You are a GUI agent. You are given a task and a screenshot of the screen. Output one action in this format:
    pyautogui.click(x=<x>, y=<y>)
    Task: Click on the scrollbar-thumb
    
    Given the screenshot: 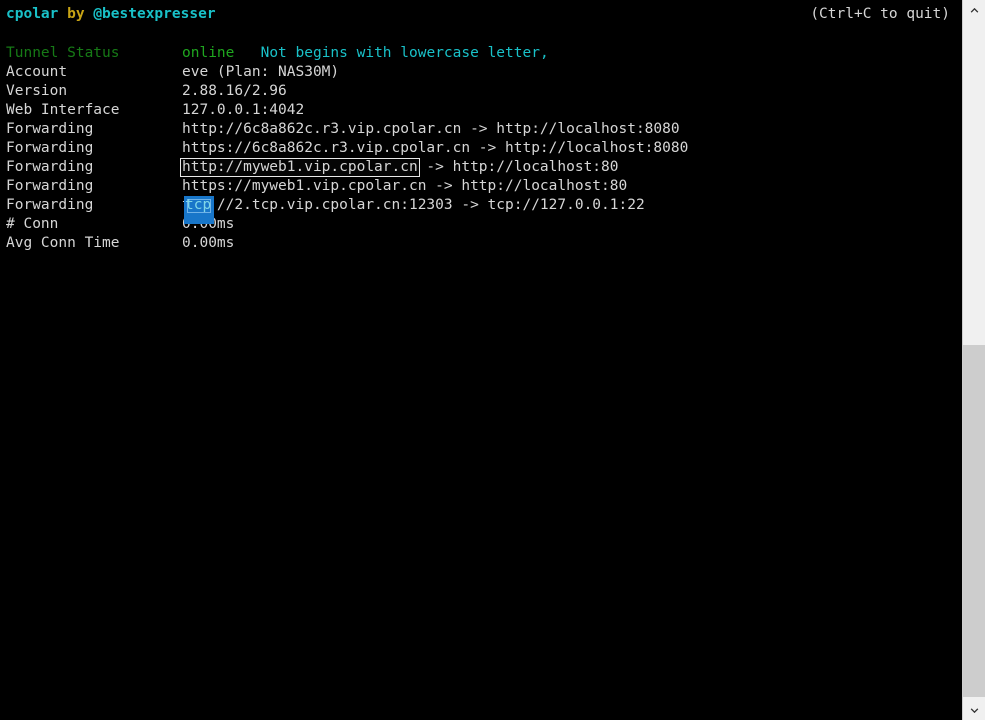 What is the action you would take?
    pyautogui.click(x=974, y=521)
    